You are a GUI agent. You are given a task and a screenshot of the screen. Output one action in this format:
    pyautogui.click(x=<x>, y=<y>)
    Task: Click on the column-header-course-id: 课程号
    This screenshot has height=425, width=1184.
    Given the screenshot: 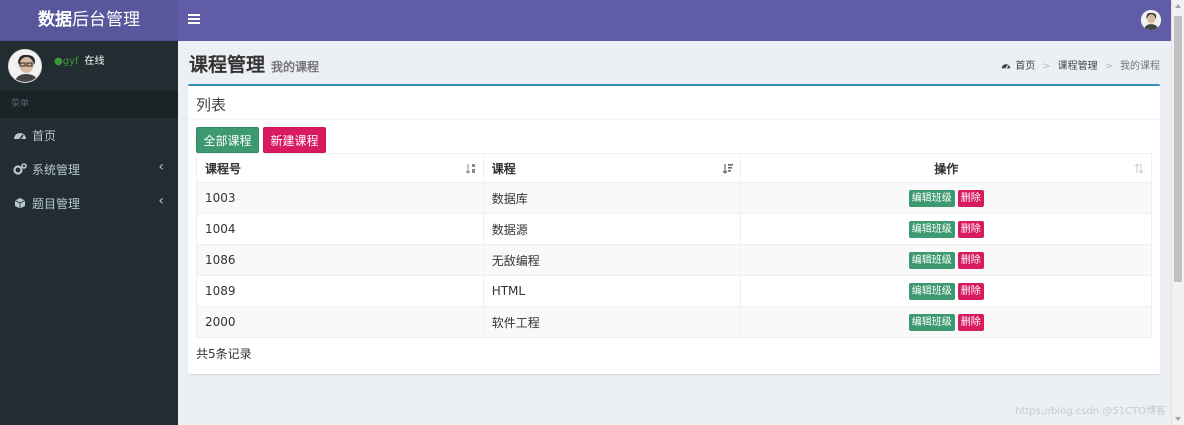 What is the action you would take?
    pyautogui.click(x=340, y=168)
    